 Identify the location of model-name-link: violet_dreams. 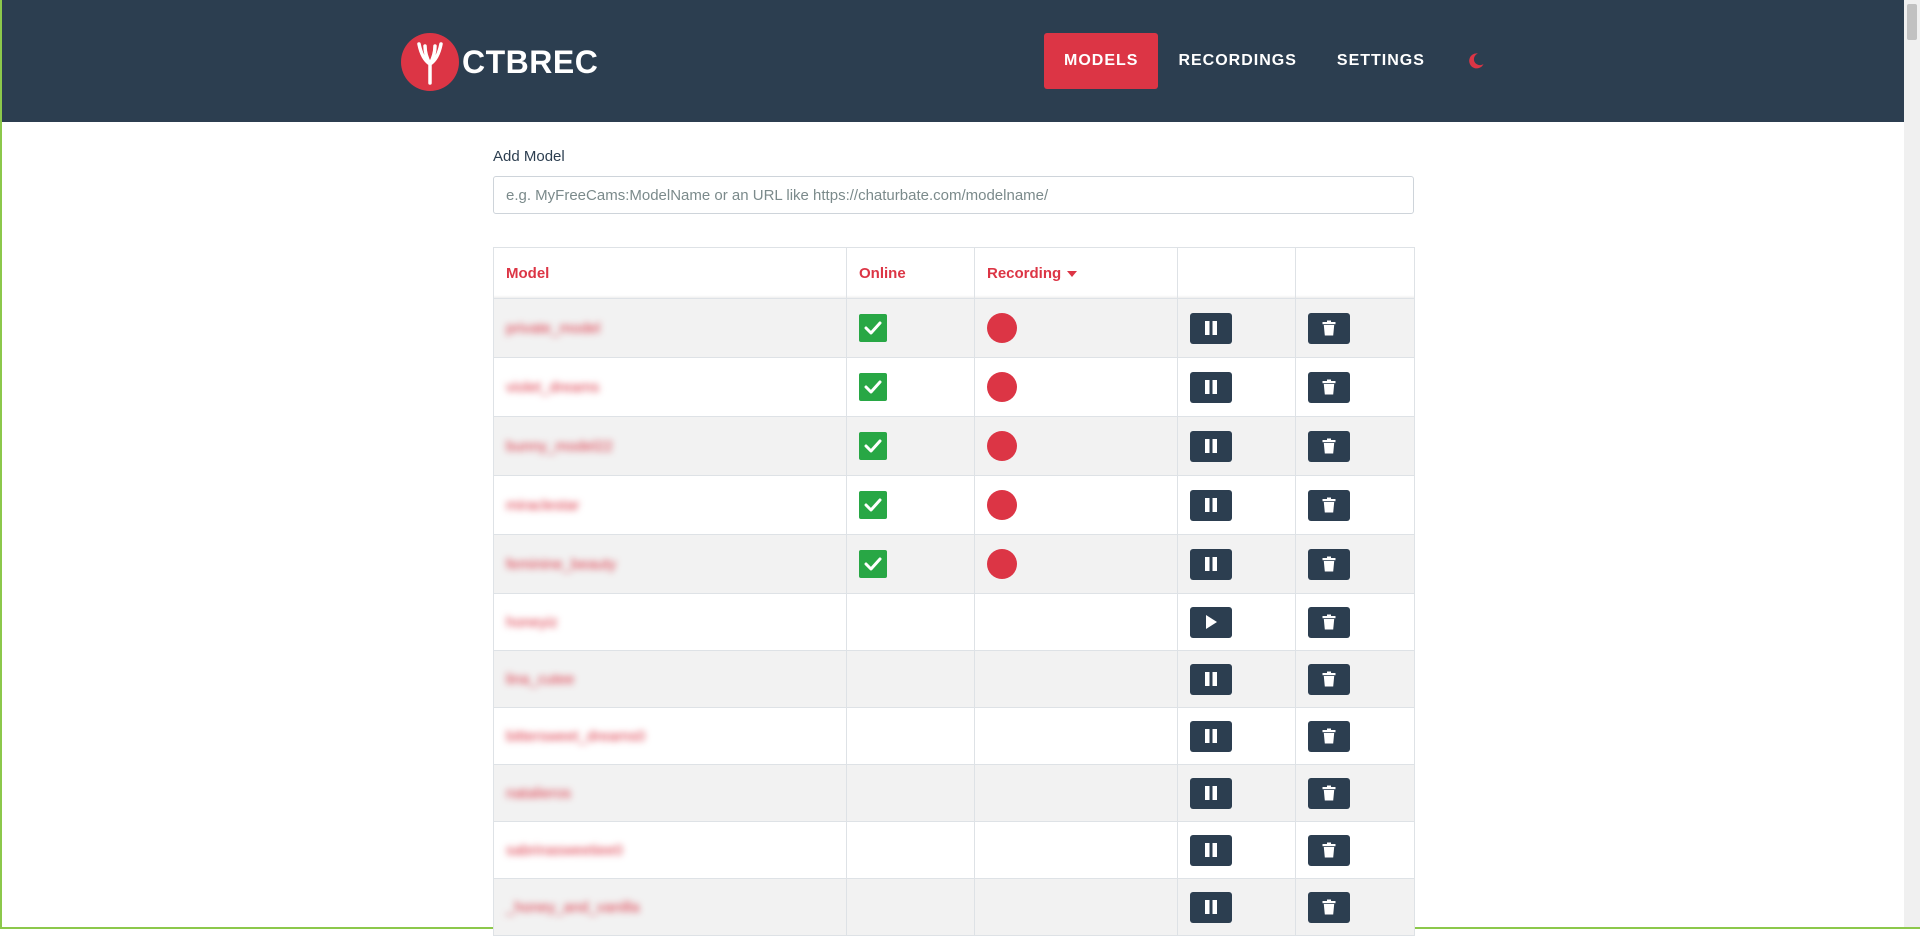
(552, 387).